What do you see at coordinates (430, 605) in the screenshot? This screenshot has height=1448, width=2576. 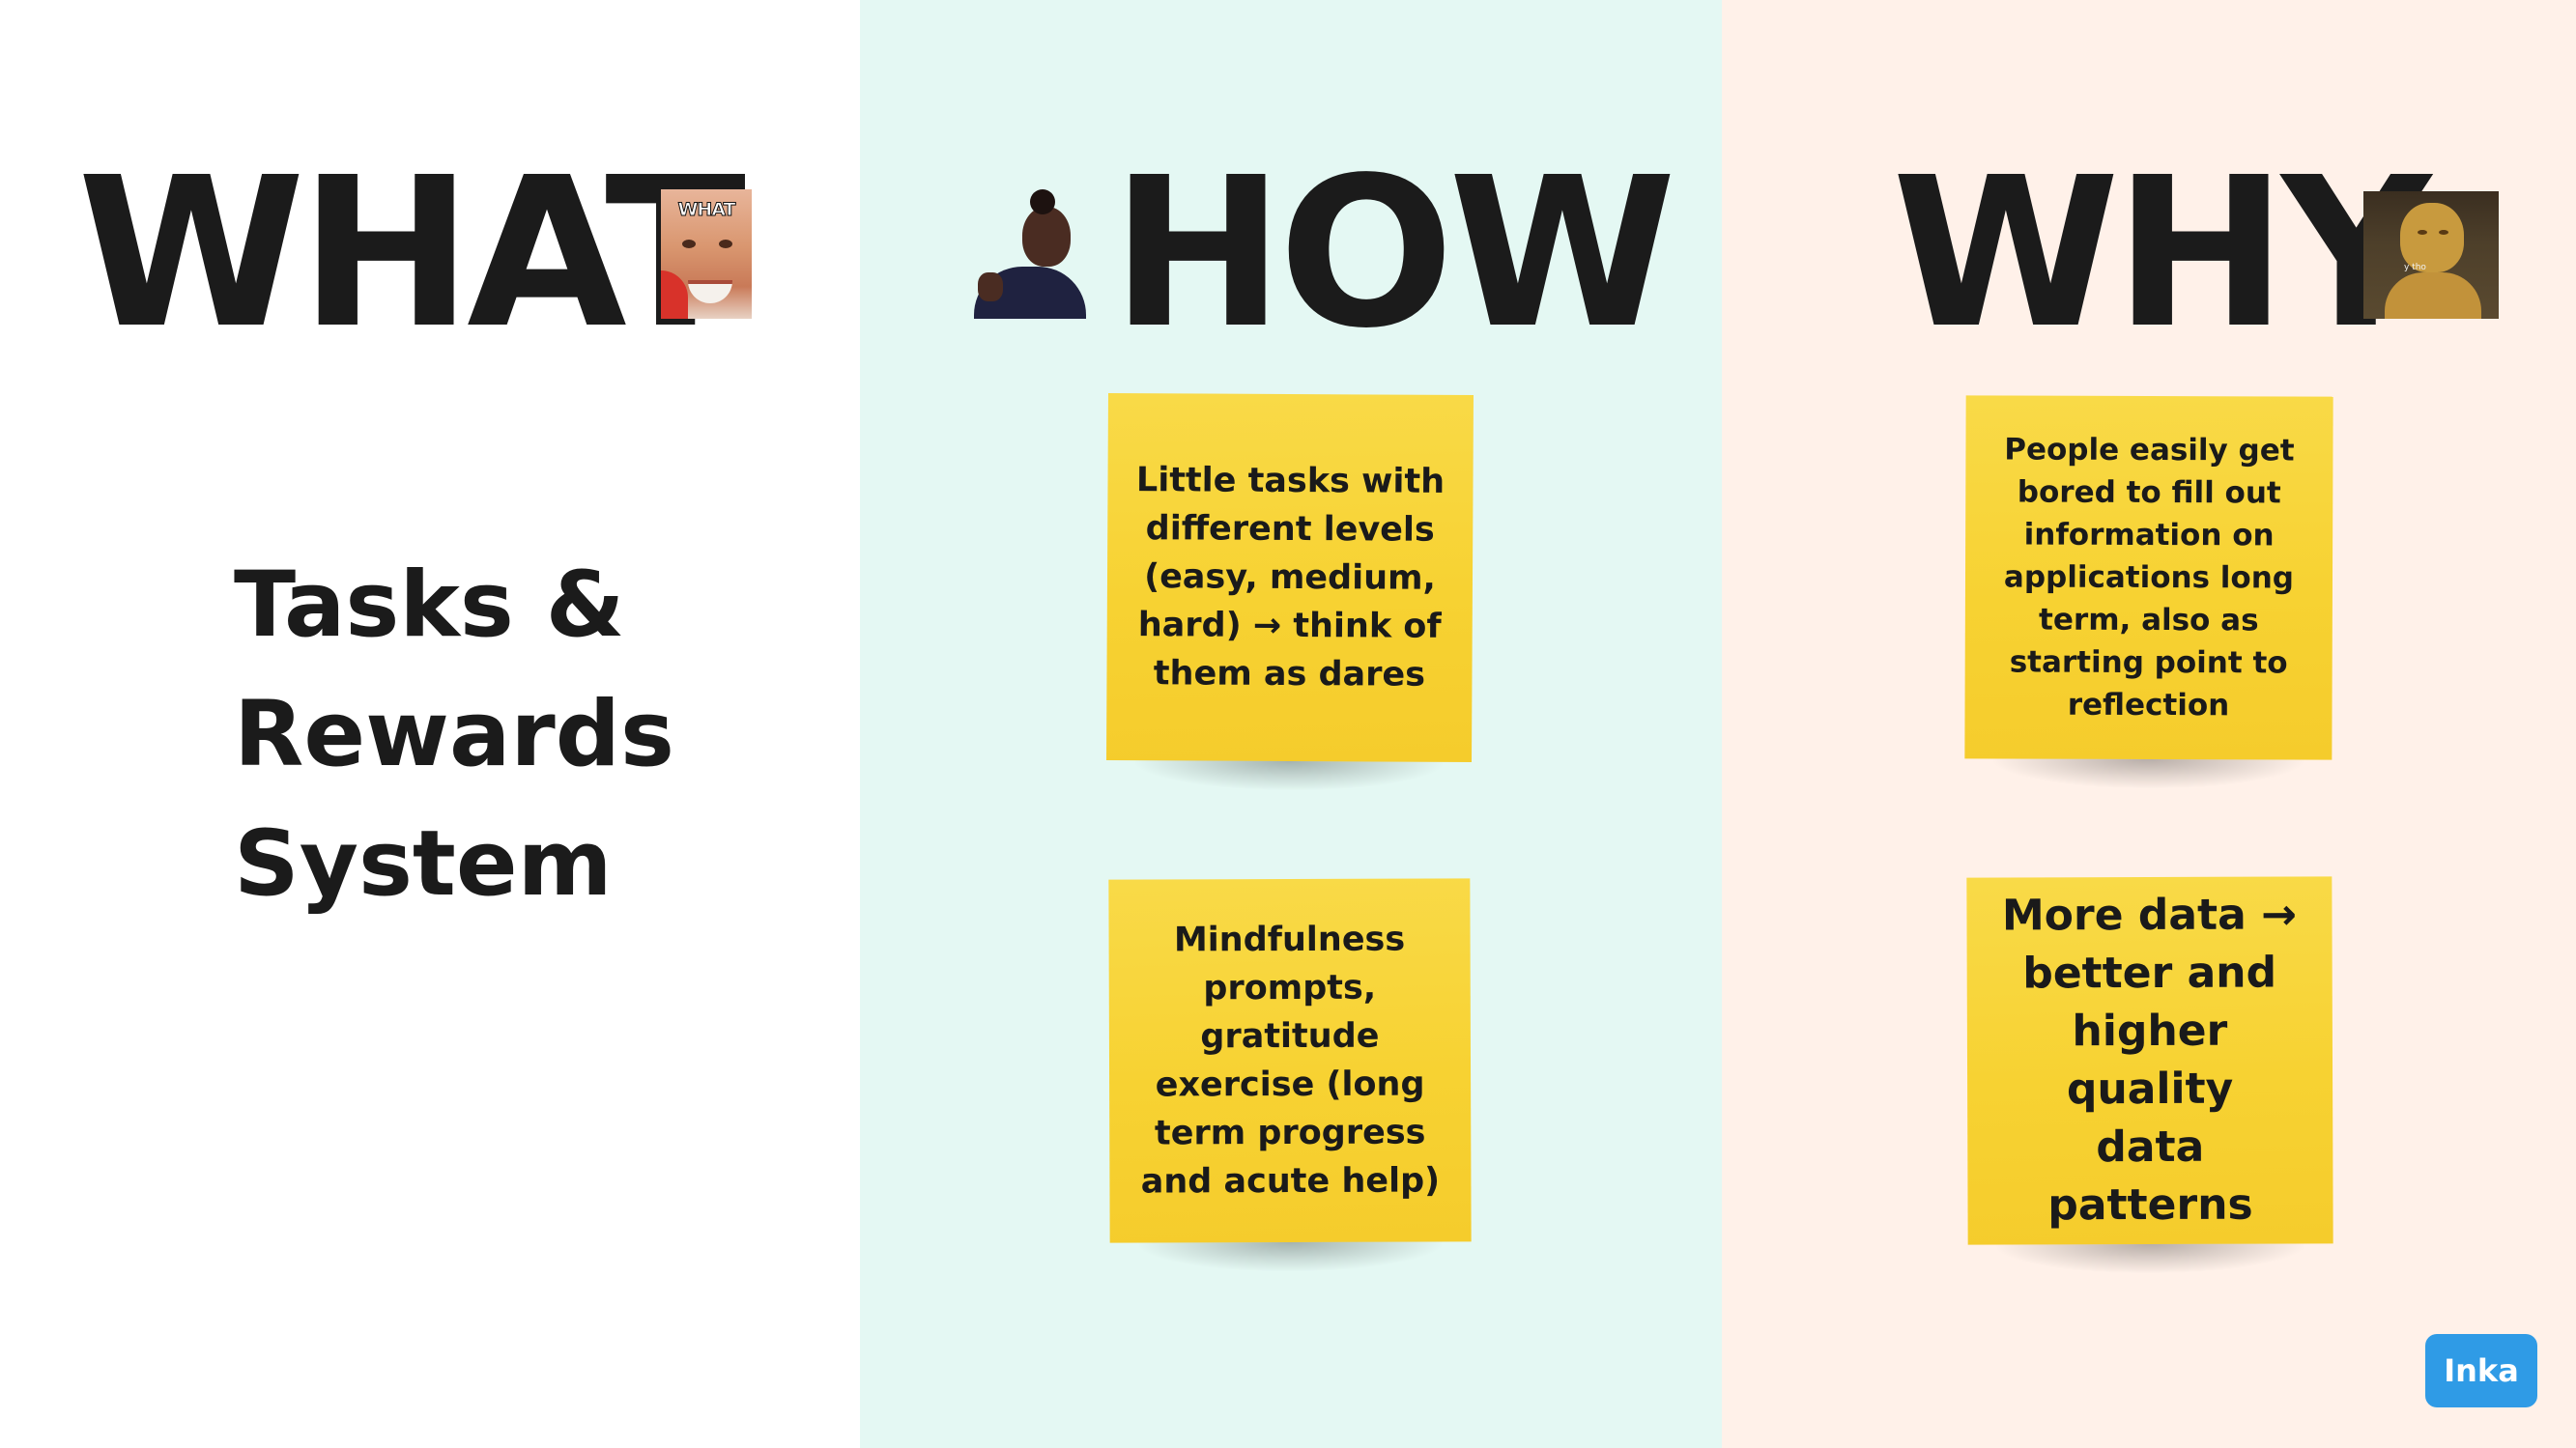 I see `what-line: Tasks &` at bounding box center [430, 605].